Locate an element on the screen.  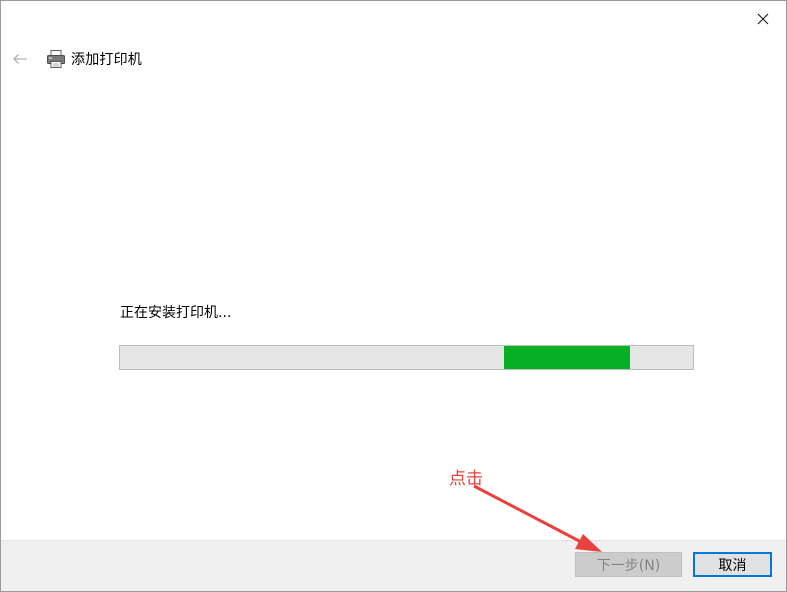
back-arrow-icon is located at coordinates (20, 59).